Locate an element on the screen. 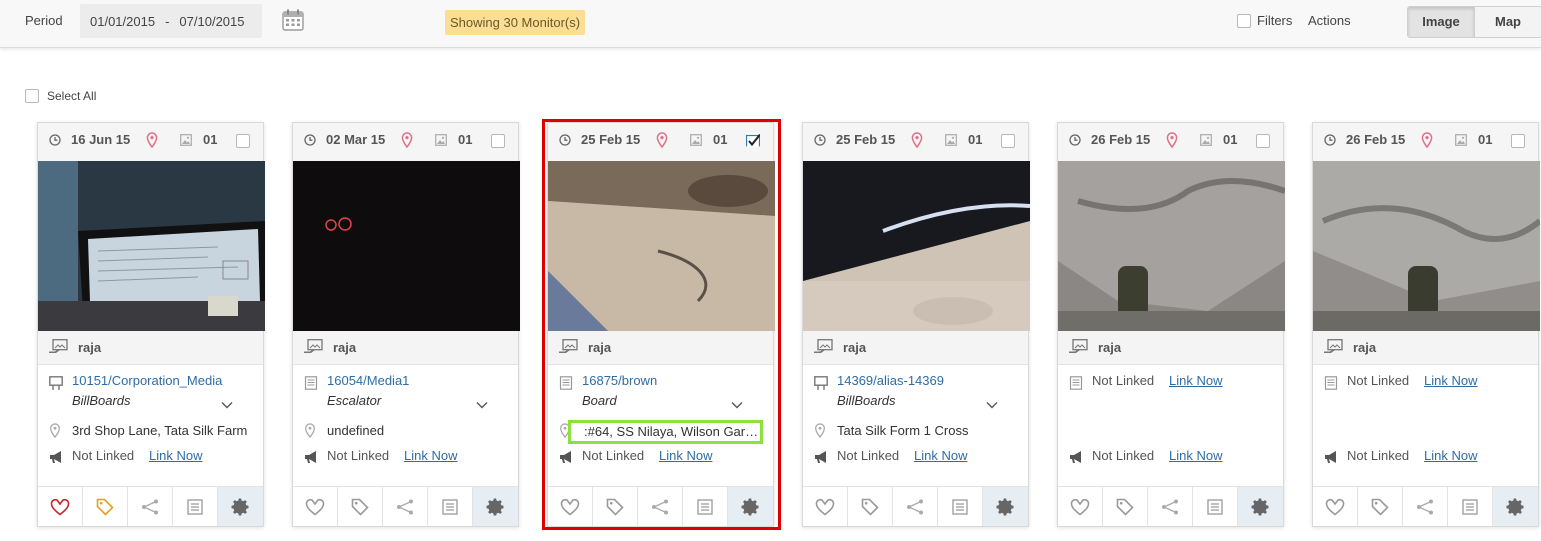 This screenshot has width=1541, height=541. media-link: 10151/Corporation_Media is located at coordinates (147, 380).